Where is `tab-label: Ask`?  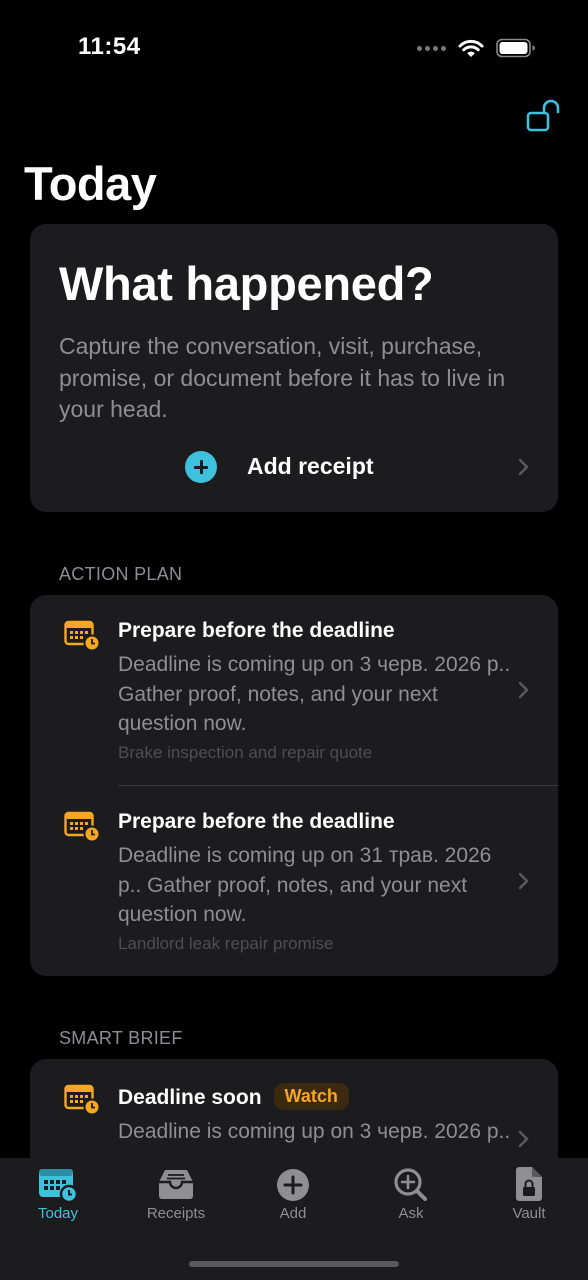 tab-label: Ask is located at coordinates (411, 1213).